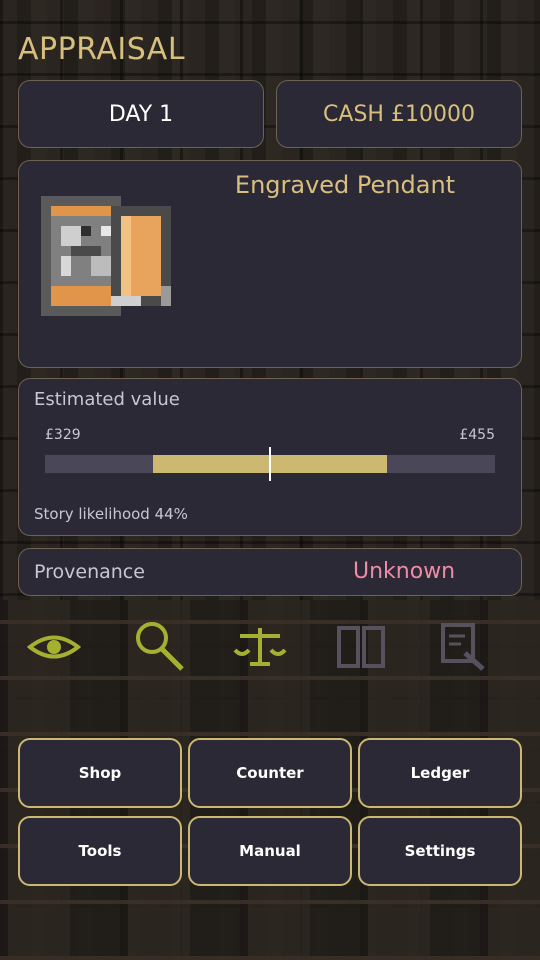 The width and height of the screenshot is (540, 960). Describe the element at coordinates (345, 185) in the screenshot. I see `item-name: Engraved Pendant` at that location.